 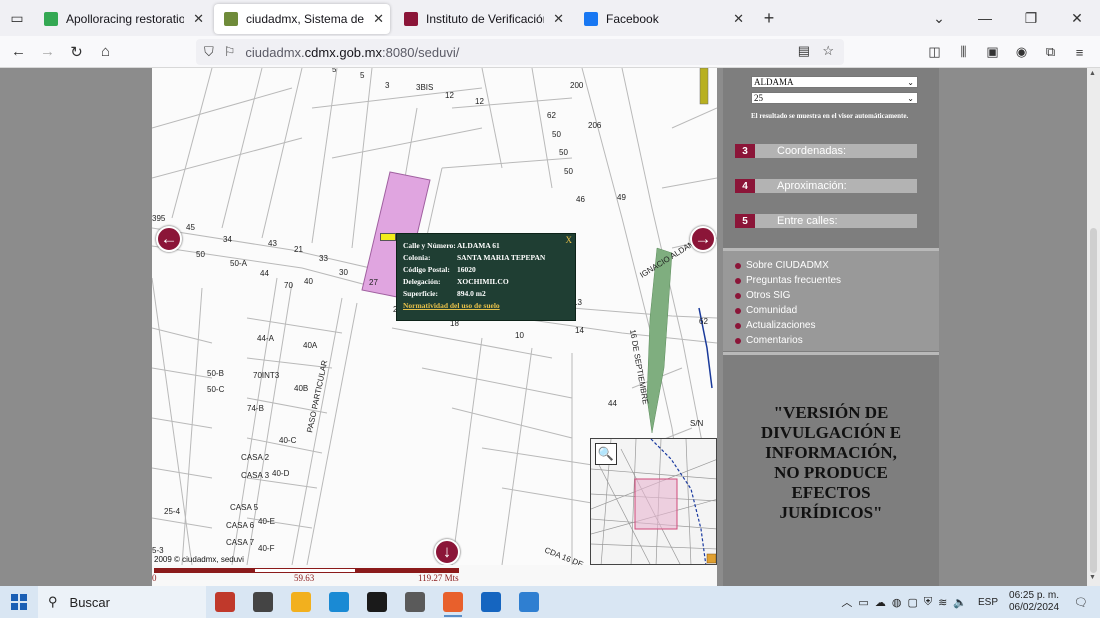 What do you see at coordinates (766, 310) in the screenshot?
I see `site-link: Comunidad` at bounding box center [766, 310].